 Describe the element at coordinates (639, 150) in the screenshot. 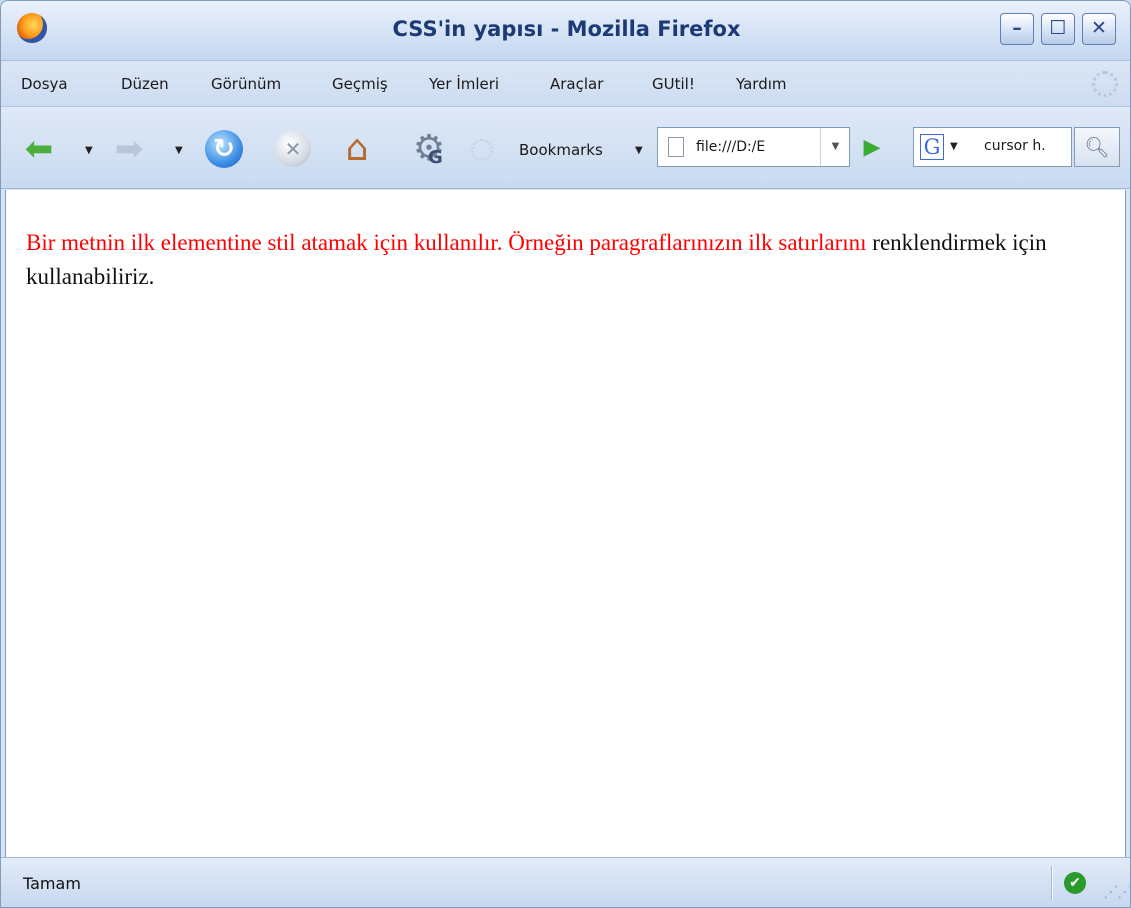

I see `bookmarks-dropdown-icon: ▼` at that location.